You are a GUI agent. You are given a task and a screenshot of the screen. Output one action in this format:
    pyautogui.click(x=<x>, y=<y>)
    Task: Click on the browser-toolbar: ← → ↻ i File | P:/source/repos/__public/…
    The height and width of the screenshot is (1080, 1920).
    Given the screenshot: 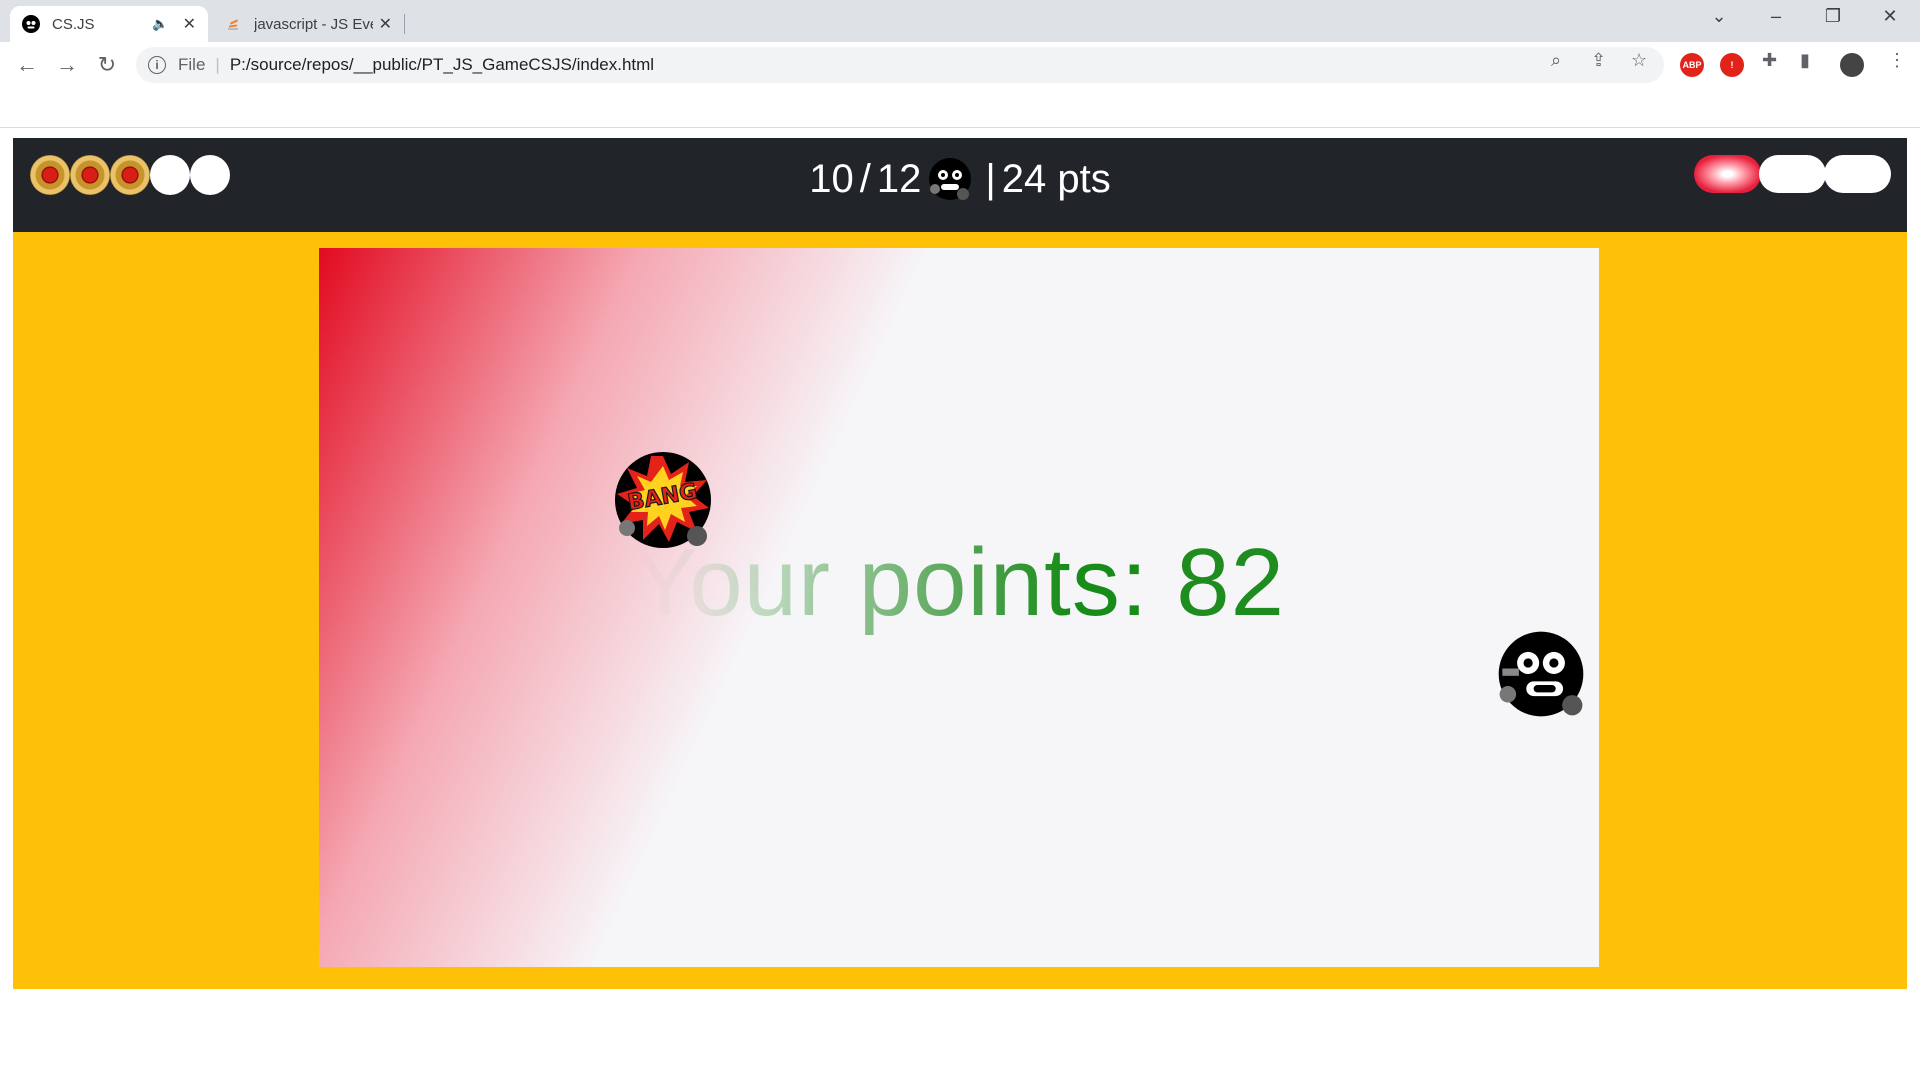 What is the action you would take?
    pyautogui.click(x=960, y=65)
    